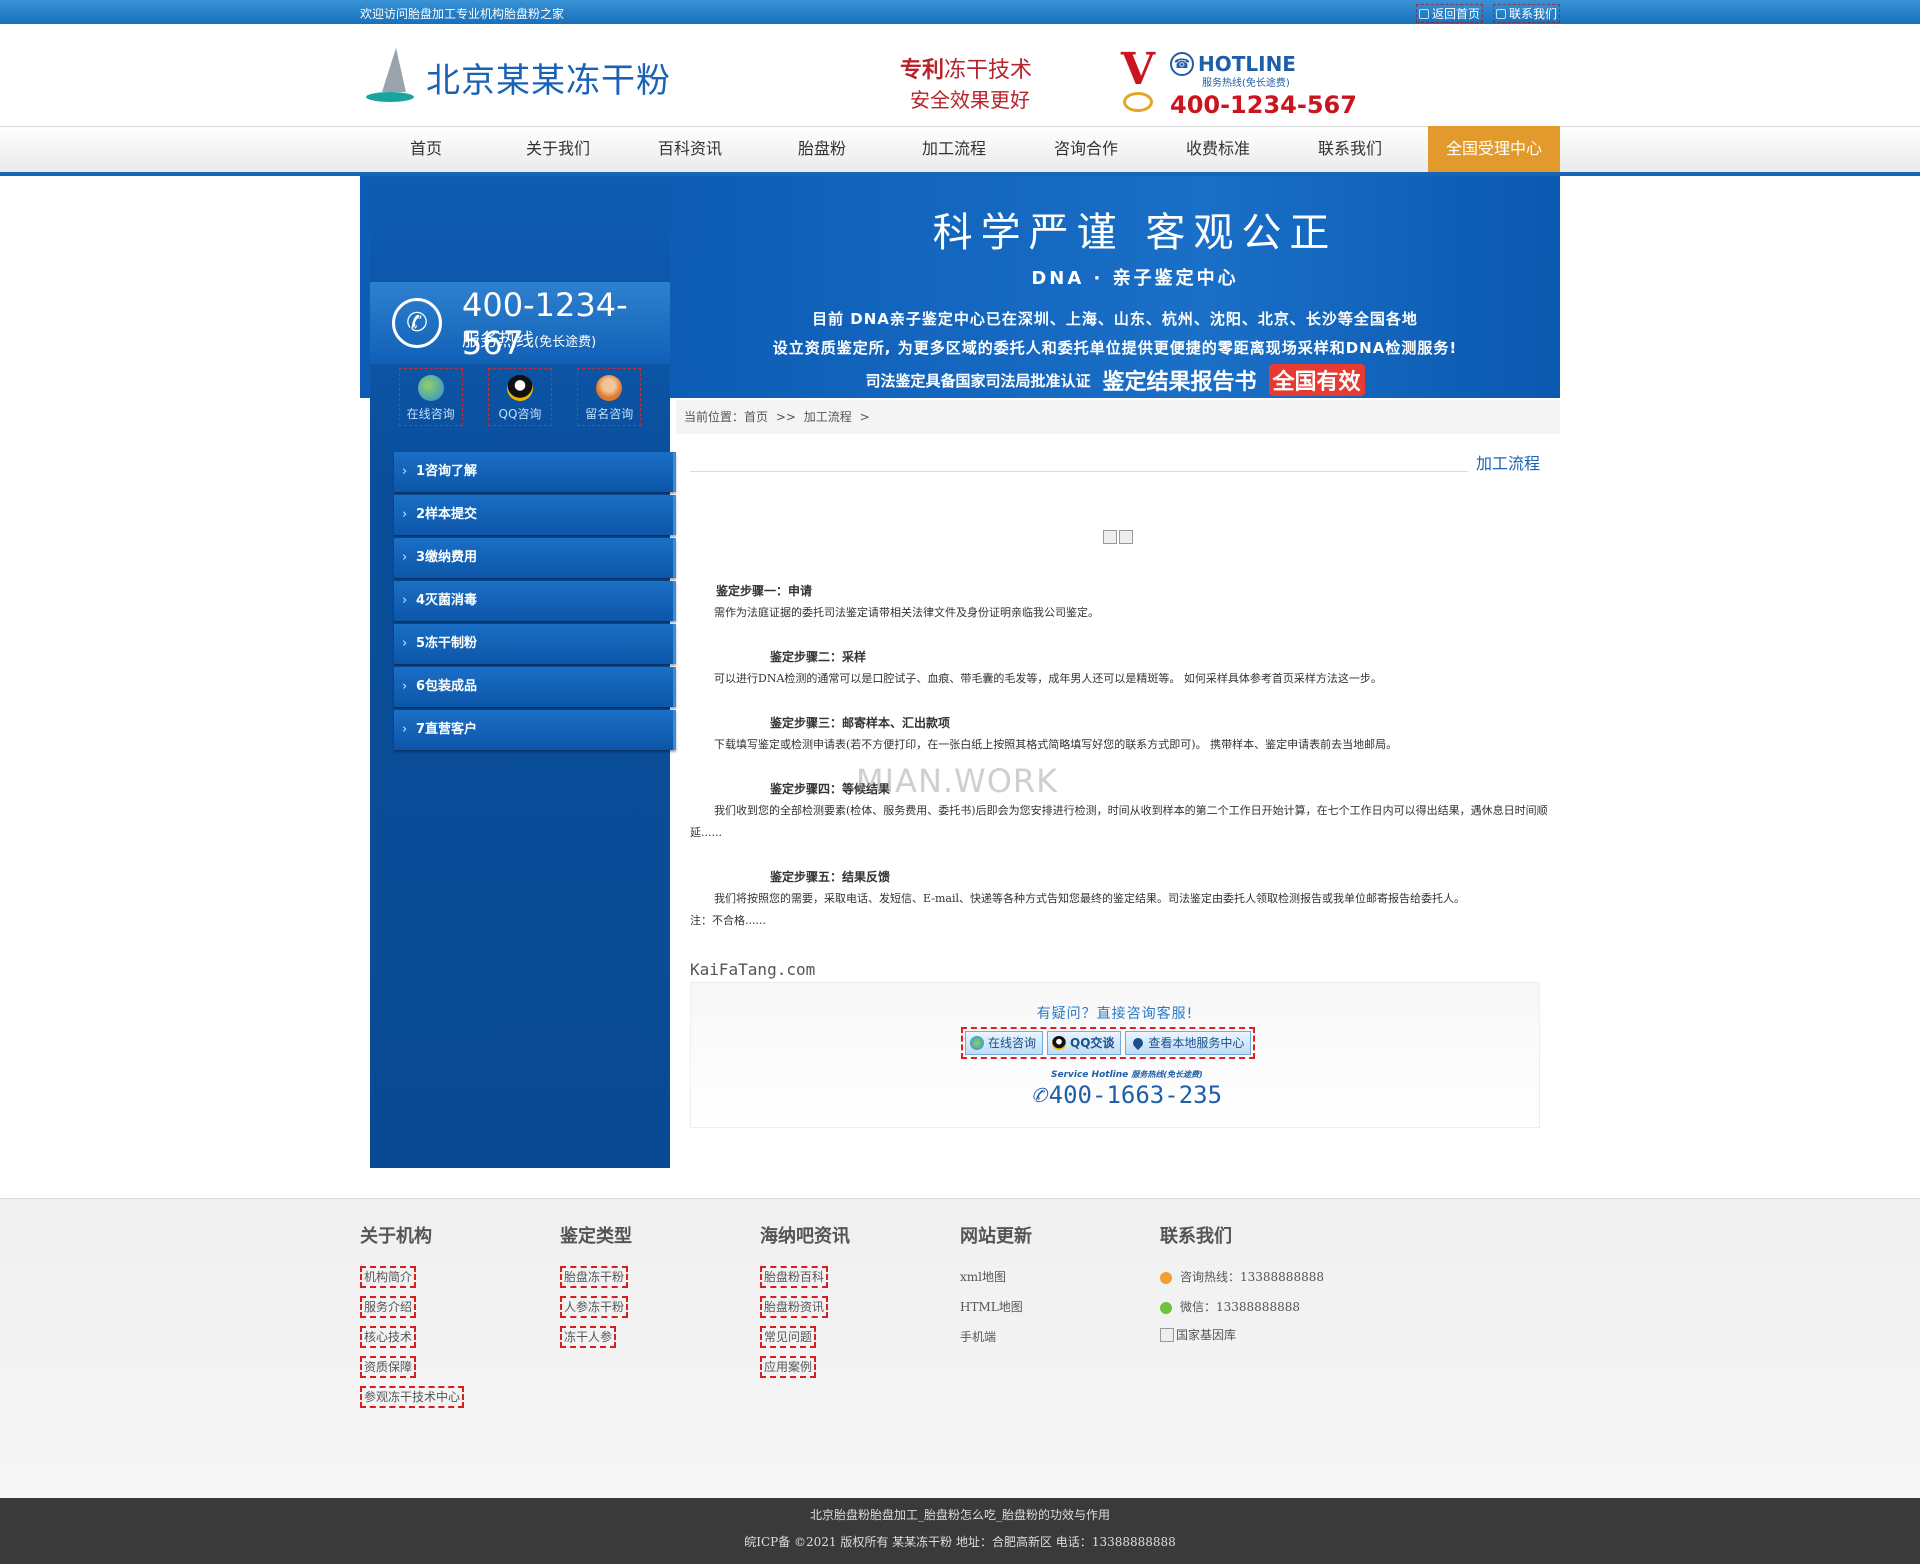 Image resolution: width=1920 pixels, height=1564 pixels. Describe the element at coordinates (1179, 382) in the screenshot. I see `banner-report: 鉴定结果报告书` at that location.